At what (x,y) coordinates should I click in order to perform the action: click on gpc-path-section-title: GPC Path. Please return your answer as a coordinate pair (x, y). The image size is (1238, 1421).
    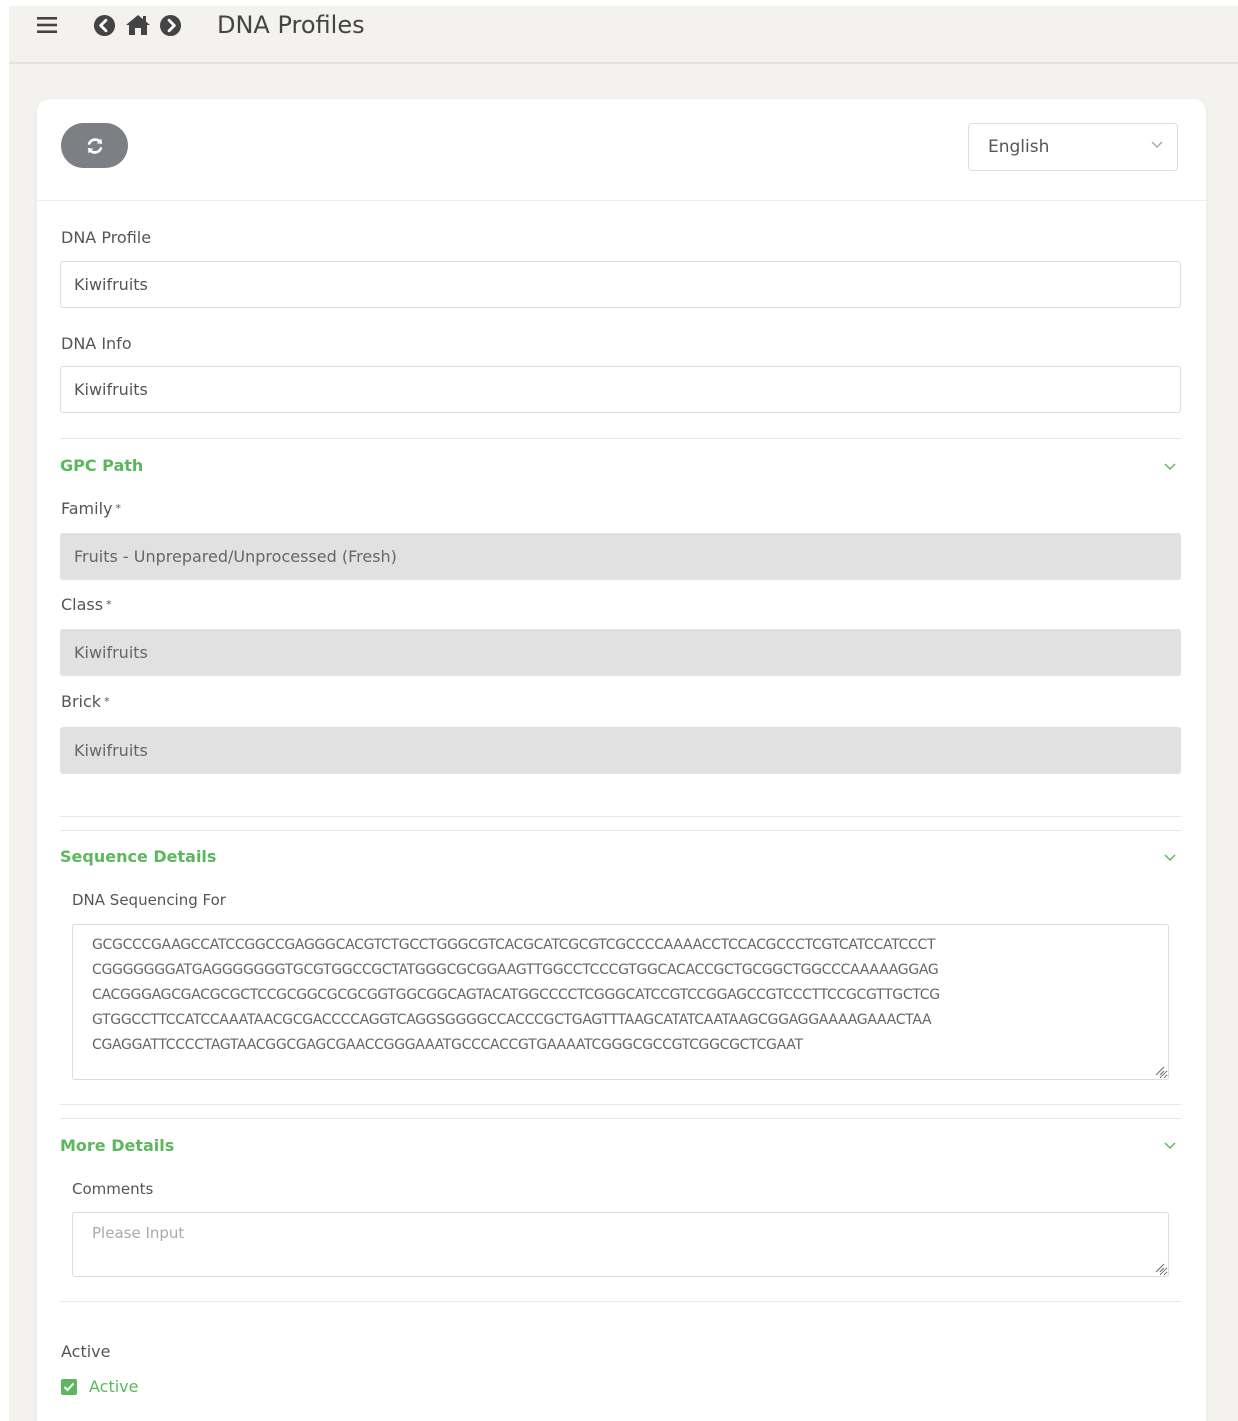
    Looking at the image, I should click on (101, 466).